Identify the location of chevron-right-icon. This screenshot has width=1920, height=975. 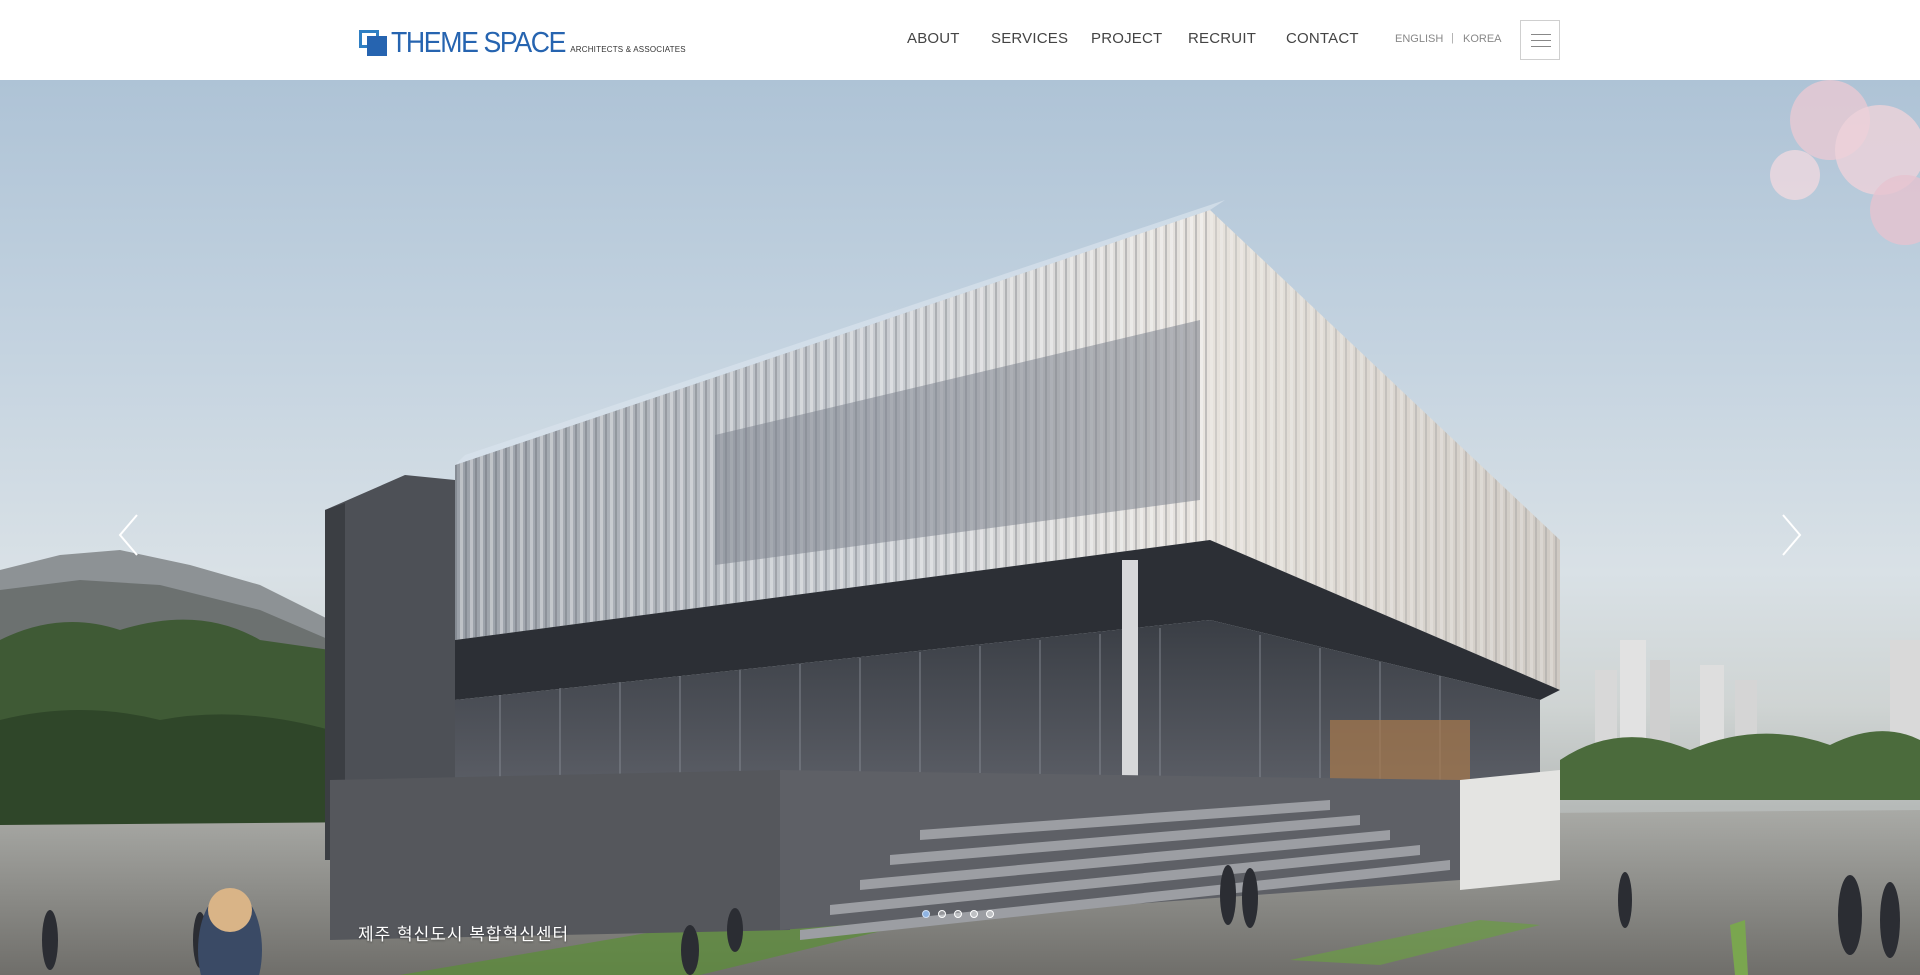
(1792, 535).